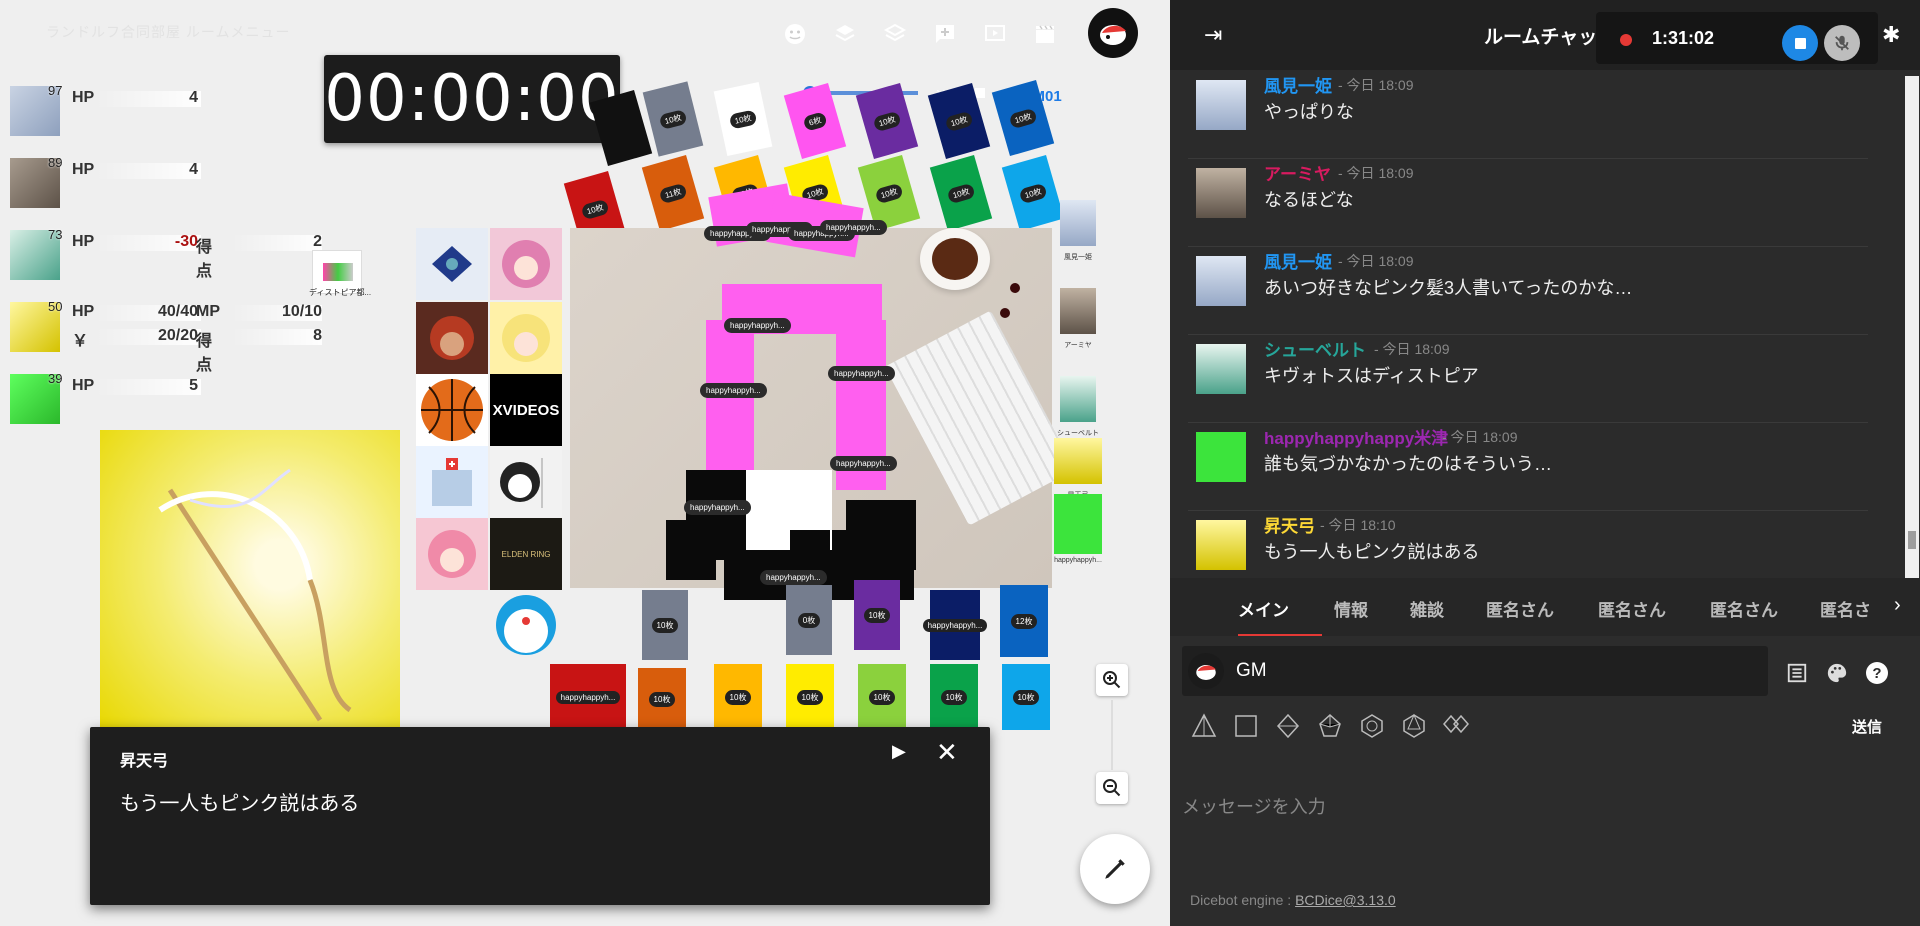 Image resolution: width=1920 pixels, height=926 pixels. What do you see at coordinates (1877, 673) in the screenshot?
I see `help-icon: ?` at bounding box center [1877, 673].